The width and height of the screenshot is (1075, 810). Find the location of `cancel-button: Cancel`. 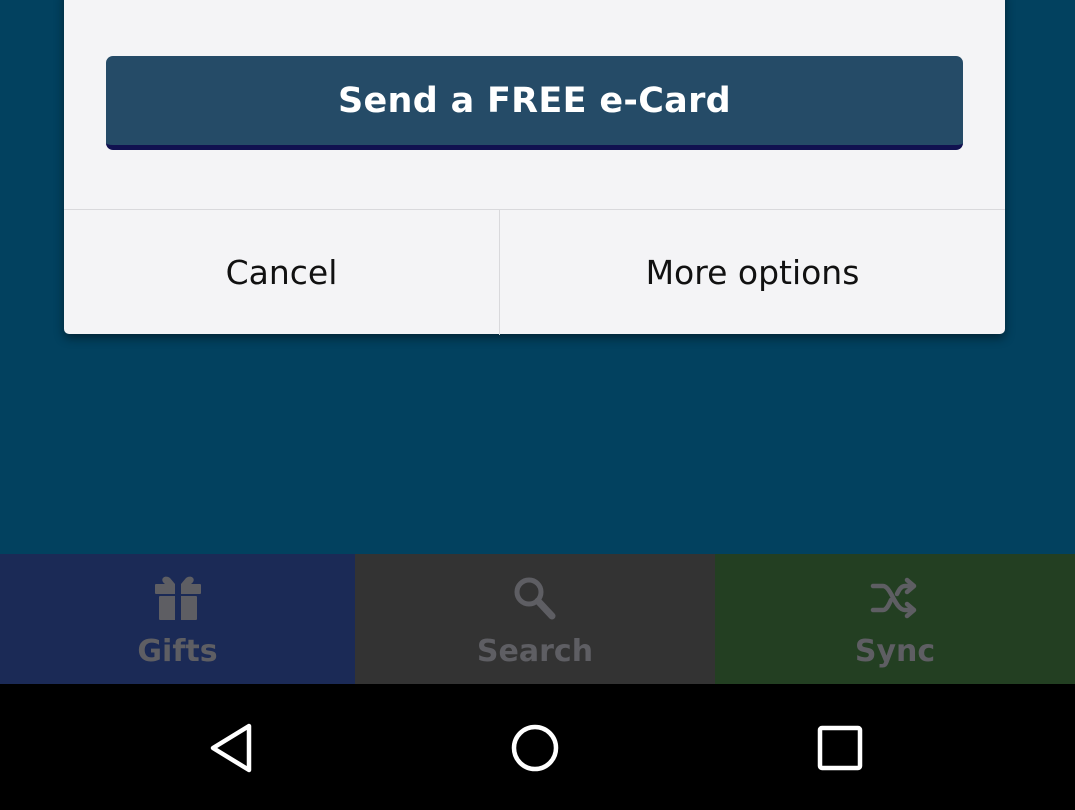

cancel-button: Cancel is located at coordinates (282, 272).